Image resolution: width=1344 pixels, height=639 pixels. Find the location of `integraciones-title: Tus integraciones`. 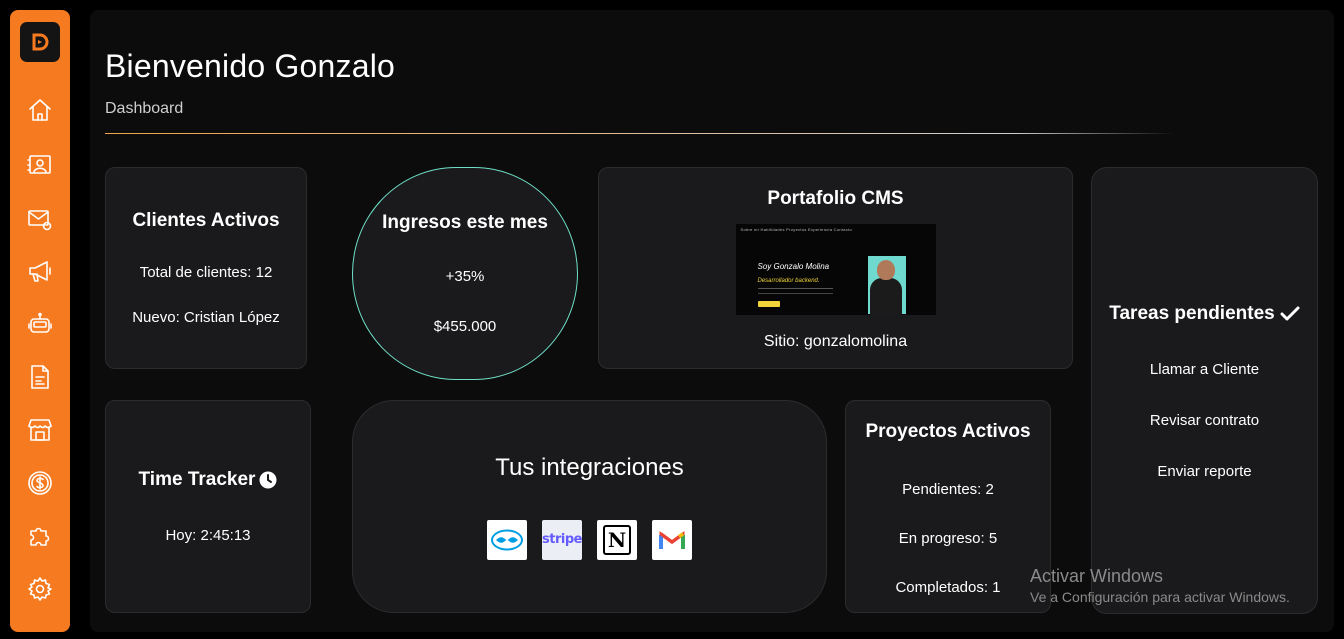

integraciones-title: Tus integraciones is located at coordinates (589, 467).